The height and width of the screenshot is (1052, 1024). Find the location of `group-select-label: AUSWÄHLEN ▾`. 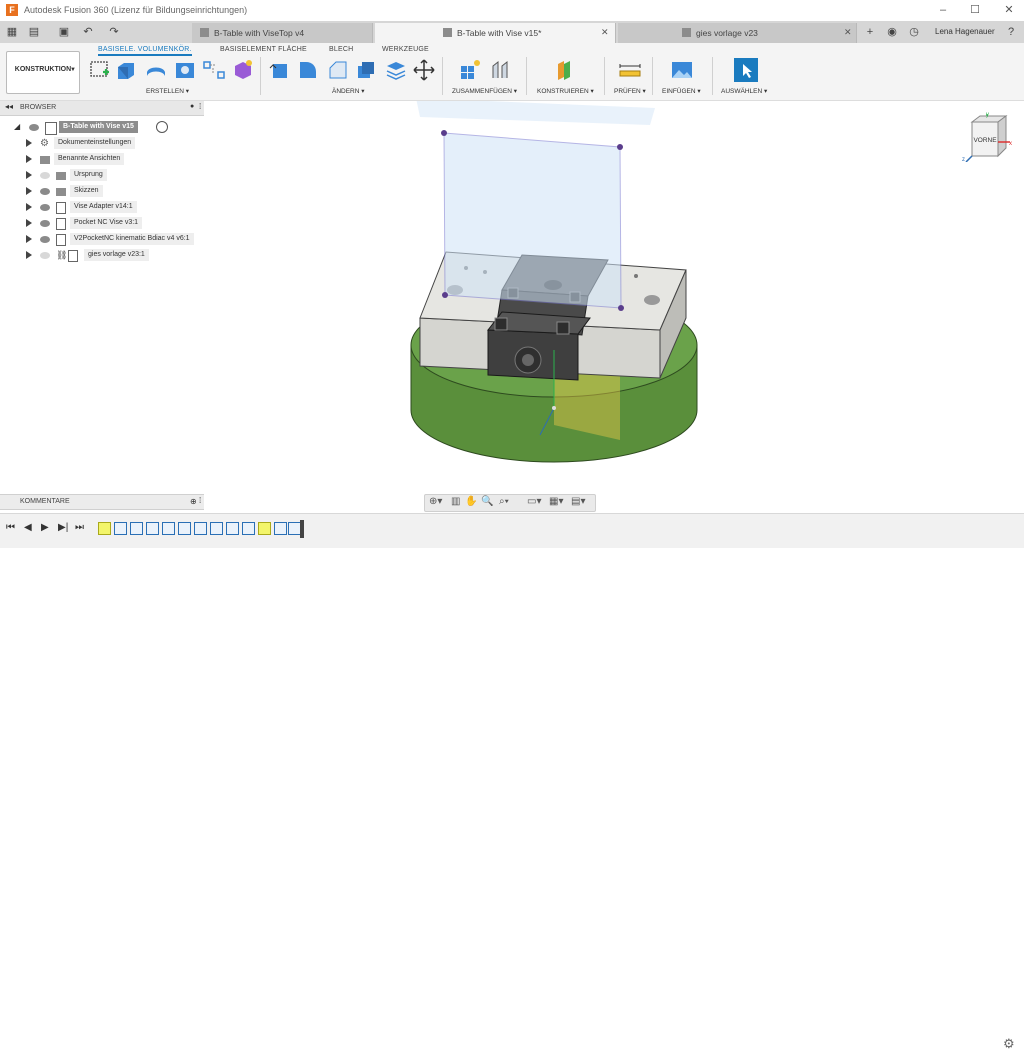

group-select-label: AUSWÄHLEN ▾ is located at coordinates (744, 91).